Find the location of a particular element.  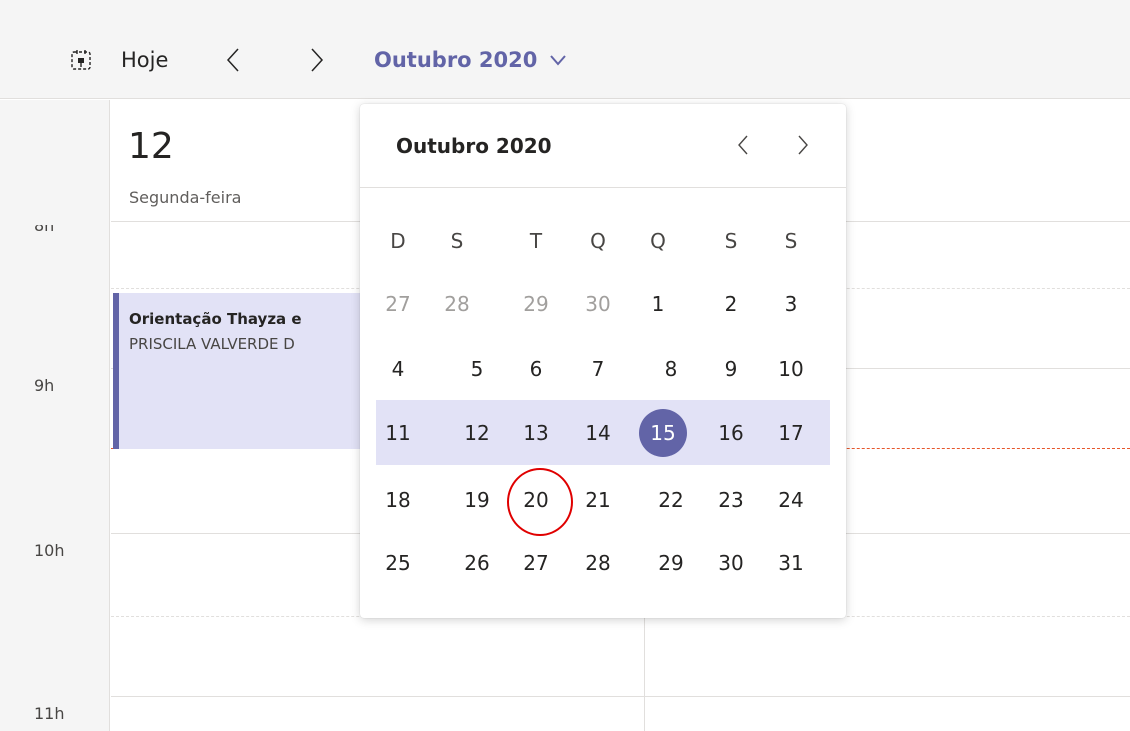

day-cell: 11 is located at coordinates (398, 433).